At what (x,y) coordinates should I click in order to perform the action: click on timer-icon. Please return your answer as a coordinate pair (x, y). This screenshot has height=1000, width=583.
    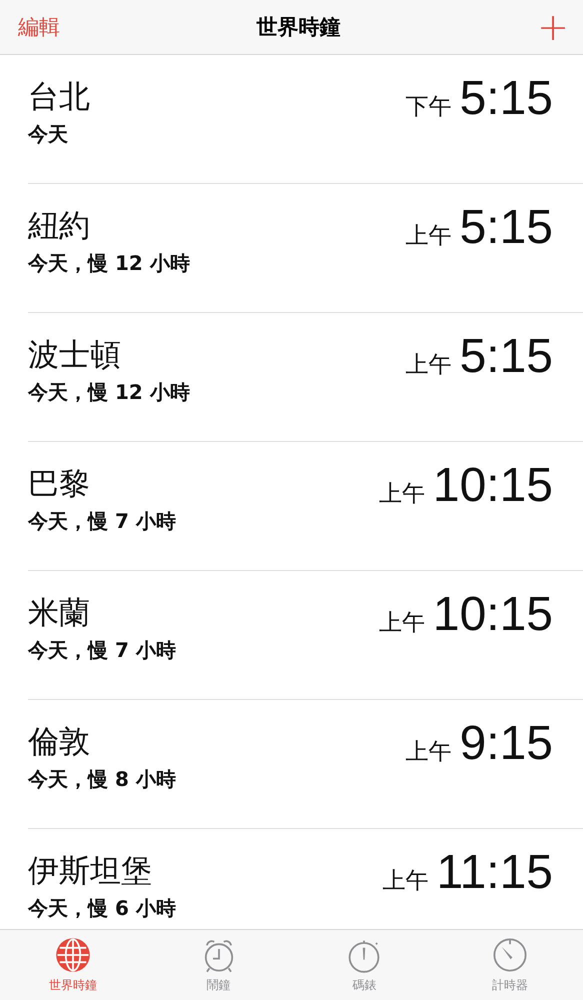
    Looking at the image, I should click on (510, 954).